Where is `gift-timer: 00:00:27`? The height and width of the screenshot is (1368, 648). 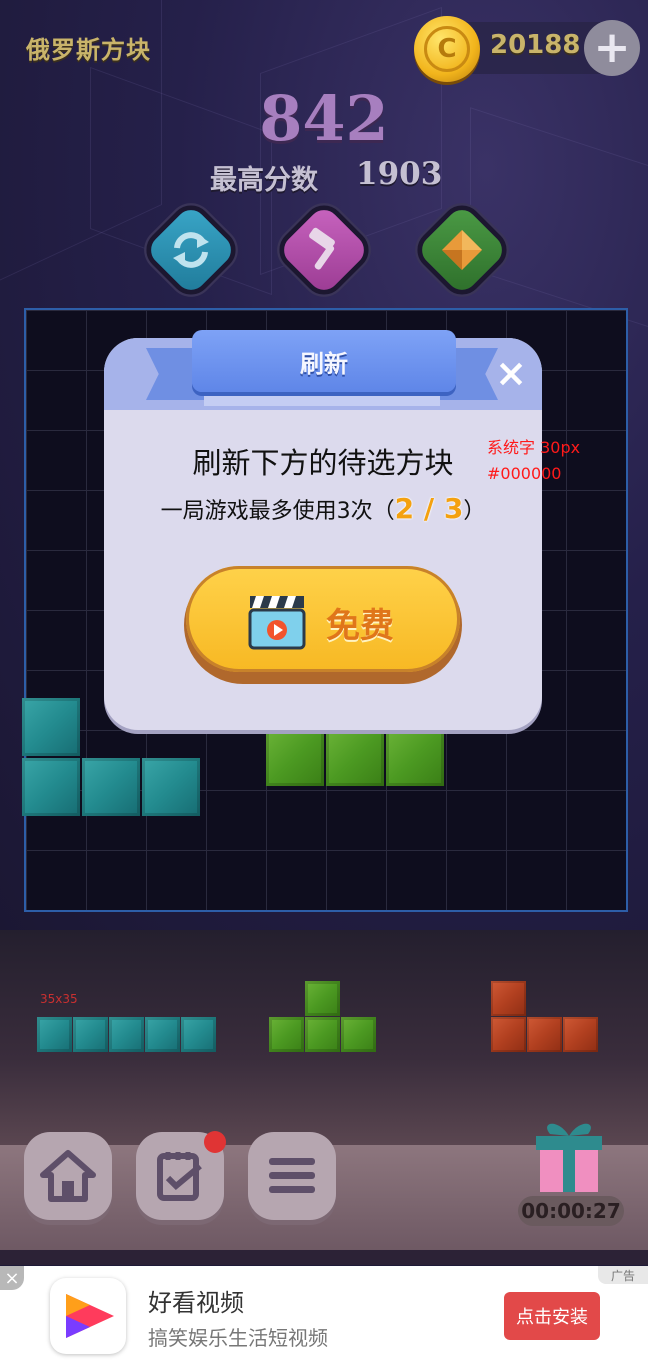
gift-timer: 00:00:27 is located at coordinates (571, 1211).